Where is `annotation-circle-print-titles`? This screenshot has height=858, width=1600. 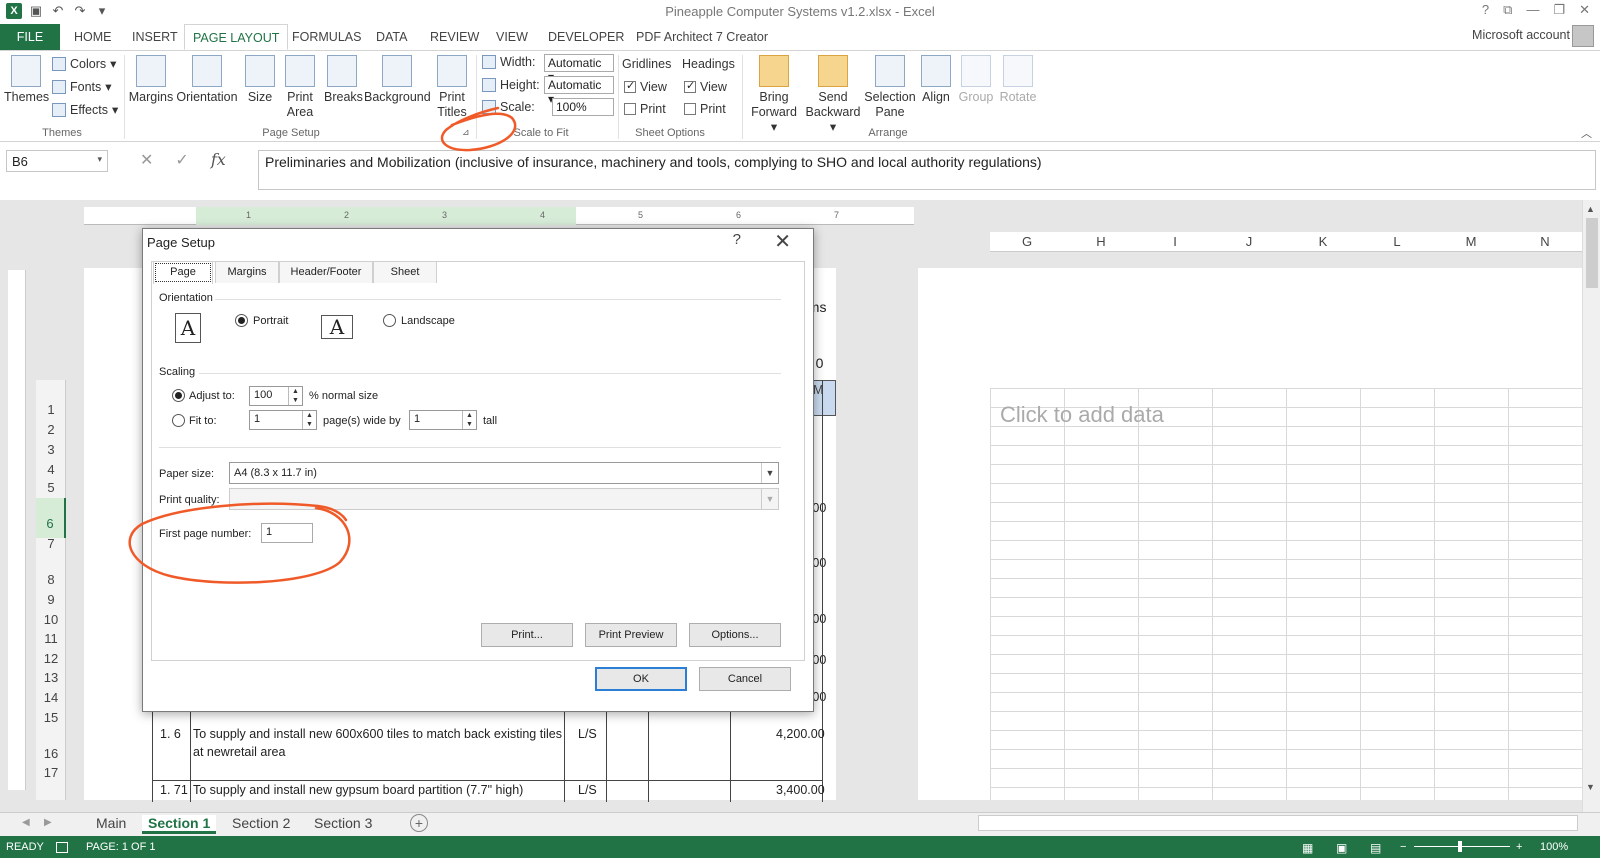 annotation-circle-print-titles is located at coordinates (478, 129).